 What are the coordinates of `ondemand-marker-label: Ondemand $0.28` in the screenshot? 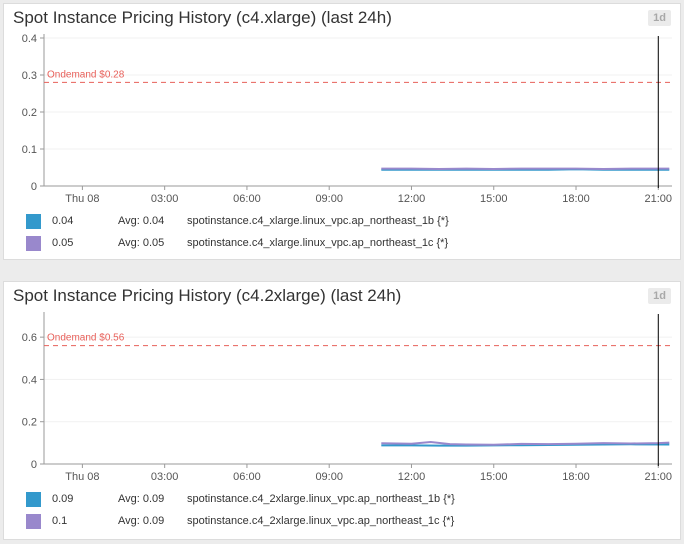 It's located at (86, 74).